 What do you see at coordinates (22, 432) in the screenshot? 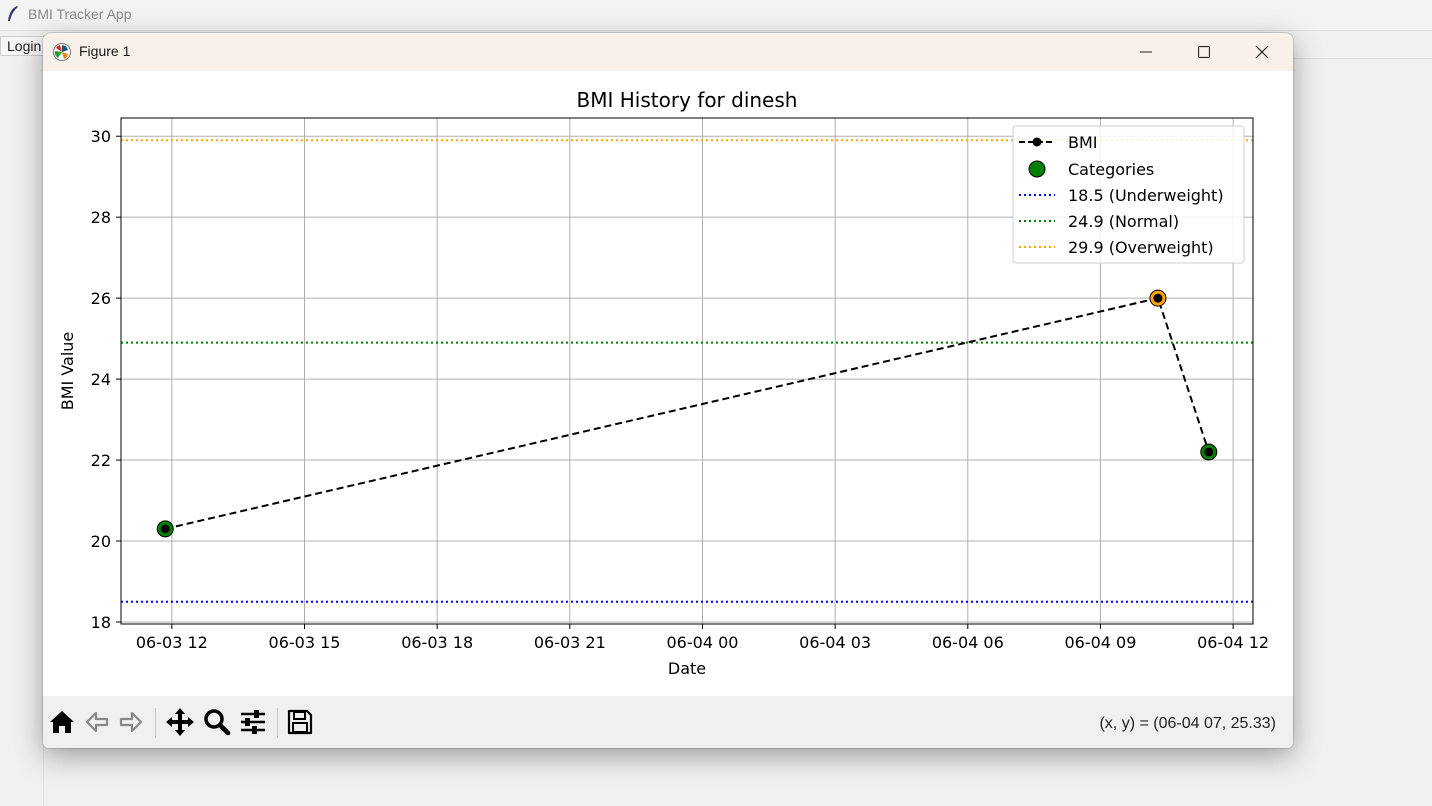
I see `background-app-body` at bounding box center [22, 432].